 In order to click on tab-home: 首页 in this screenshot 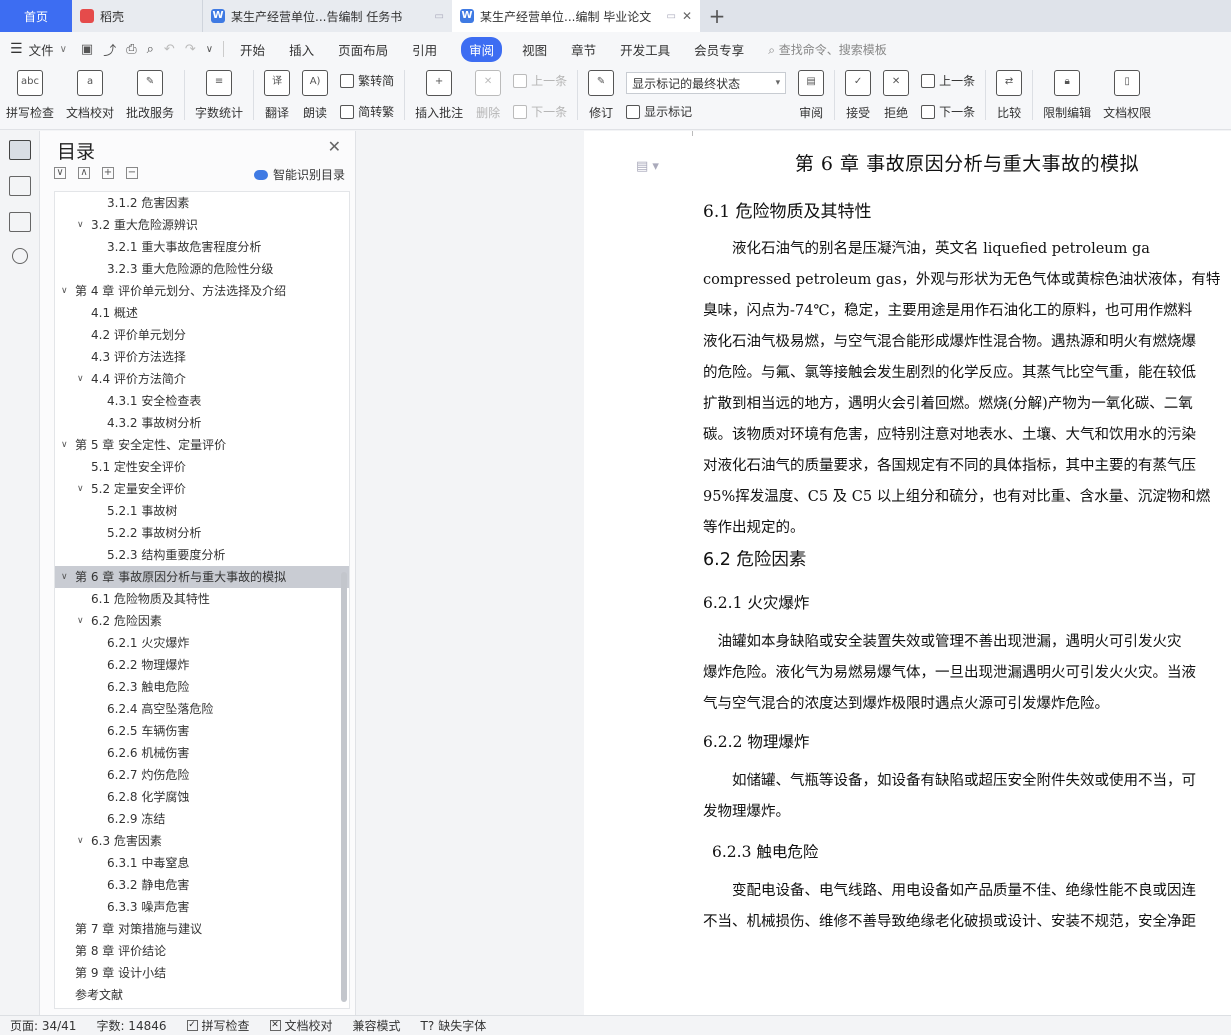, I will do `click(36, 16)`.